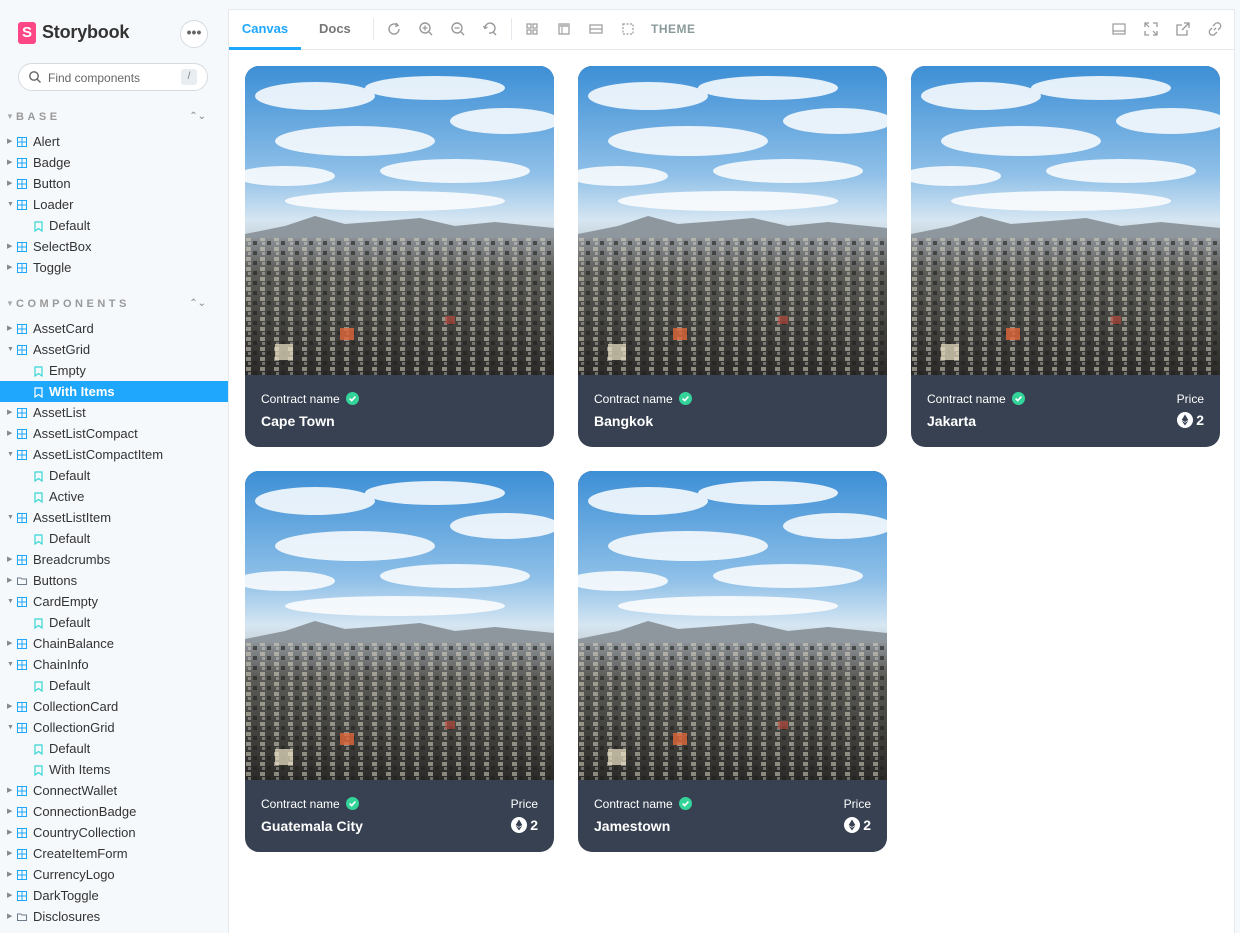  Describe the element at coordinates (114, 706) in the screenshot. I see `sidebar-item-collectioncard: ▶ CollectionCard` at that location.